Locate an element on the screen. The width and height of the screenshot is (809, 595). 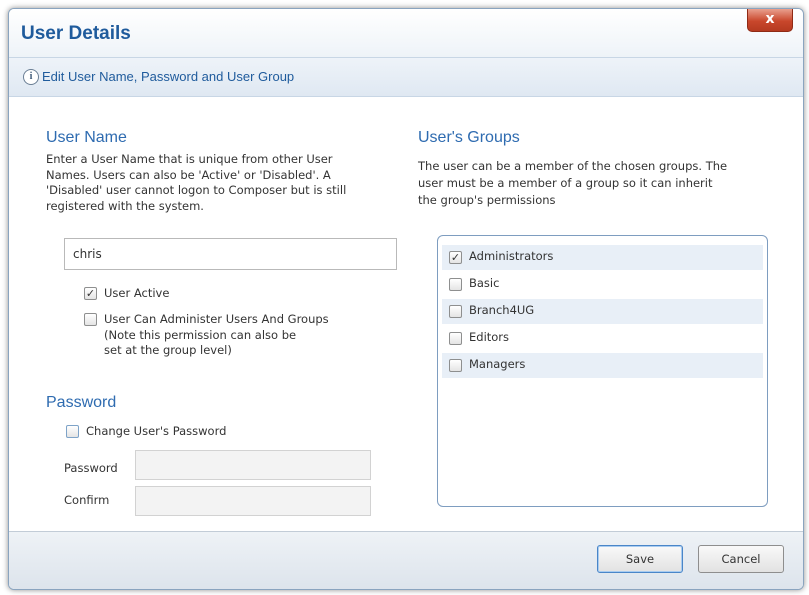
group-row-editors: Editors is located at coordinates (602, 338).